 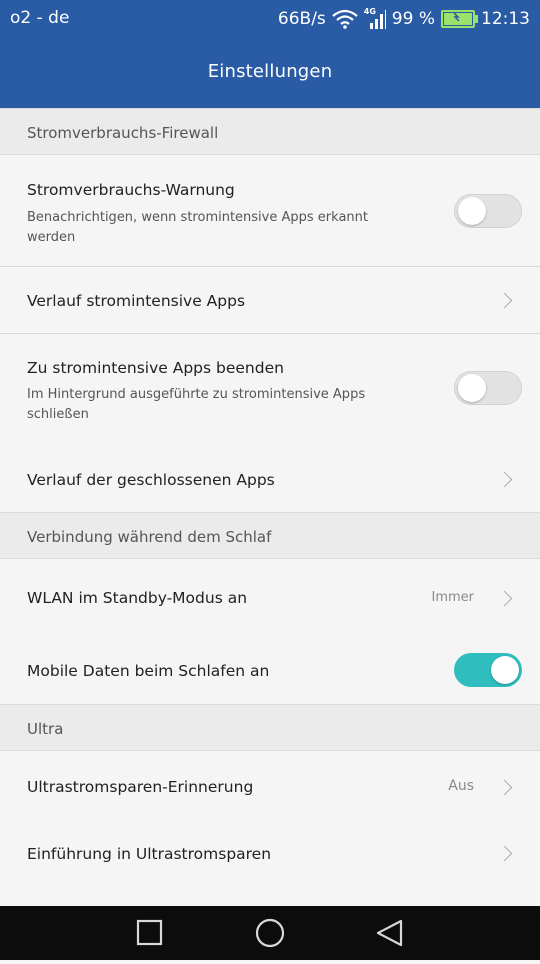 What do you see at coordinates (123, 133) in the screenshot?
I see `section-title: Stromverbrauchs-Firewall` at bounding box center [123, 133].